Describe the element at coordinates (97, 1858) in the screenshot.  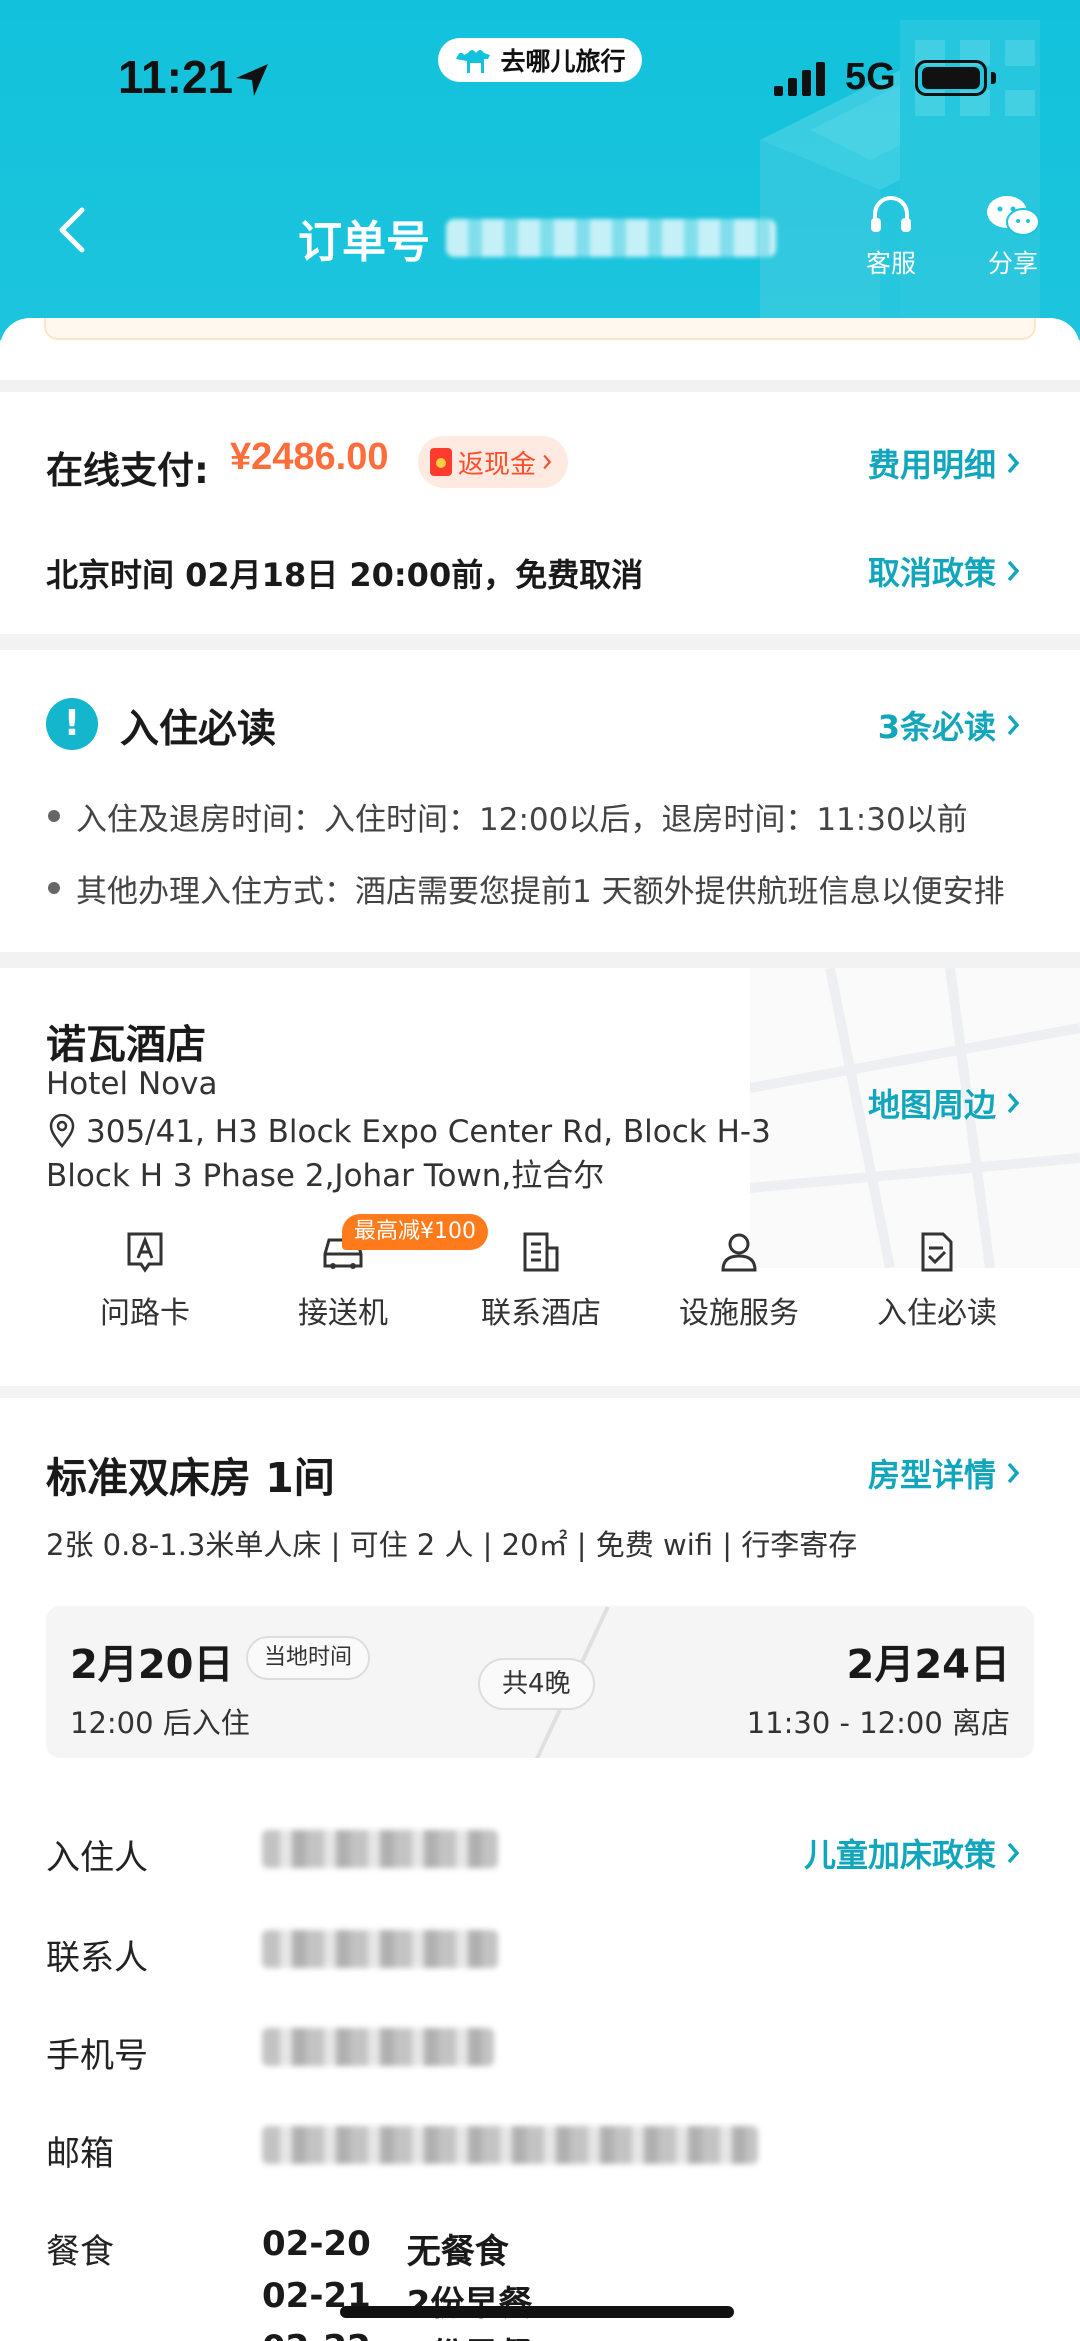
I see `guest-label: 入住人` at that location.